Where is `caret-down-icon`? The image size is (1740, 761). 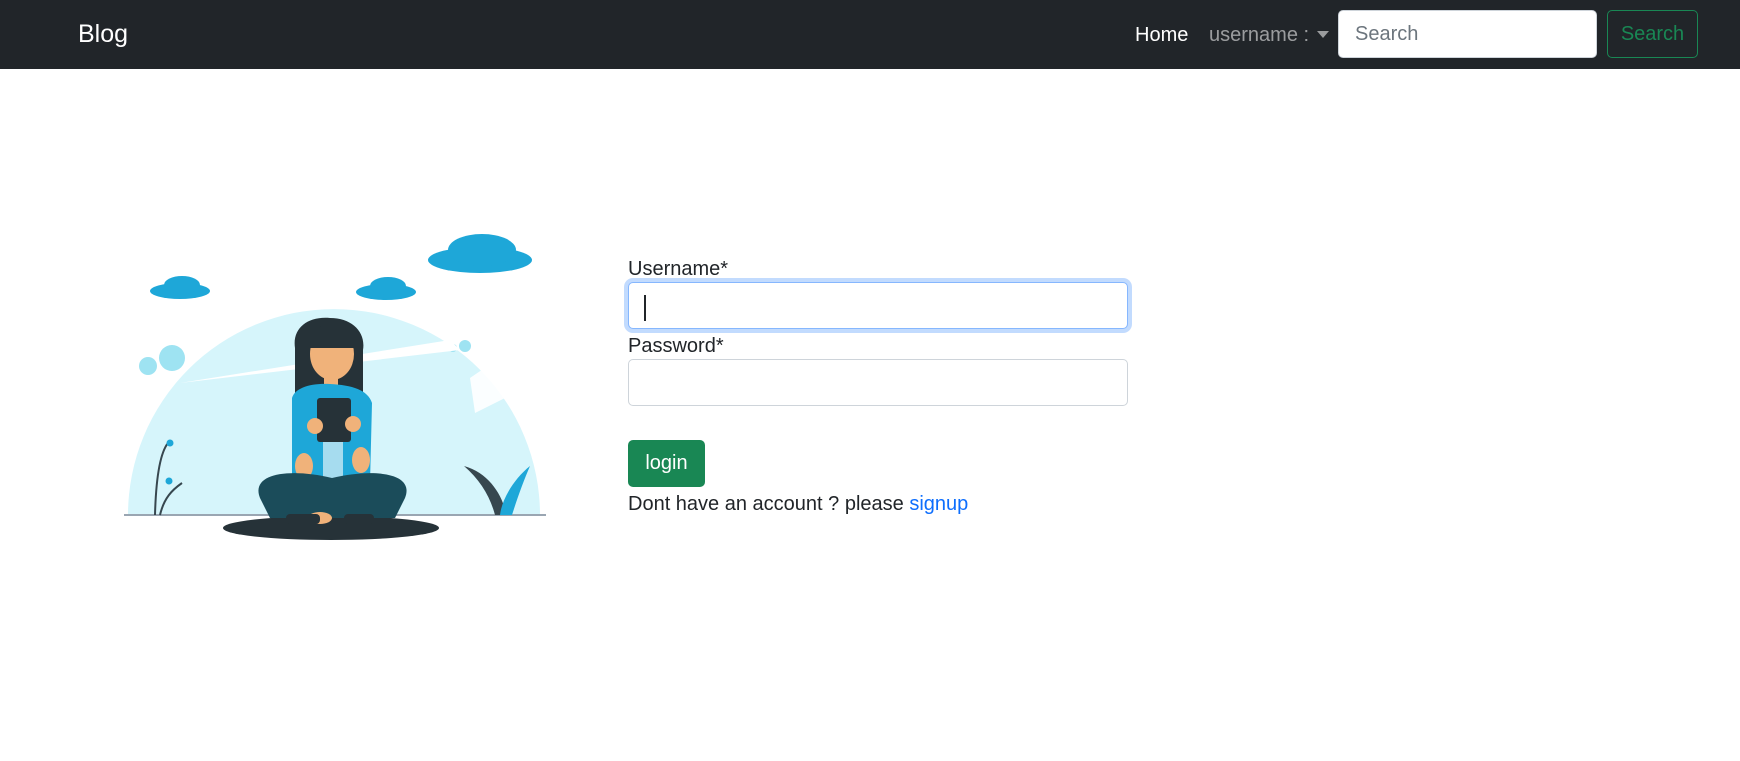 caret-down-icon is located at coordinates (1323, 34).